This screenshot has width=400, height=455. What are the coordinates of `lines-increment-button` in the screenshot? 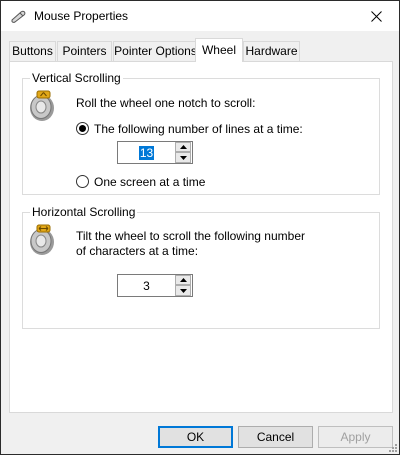 It's located at (183, 147).